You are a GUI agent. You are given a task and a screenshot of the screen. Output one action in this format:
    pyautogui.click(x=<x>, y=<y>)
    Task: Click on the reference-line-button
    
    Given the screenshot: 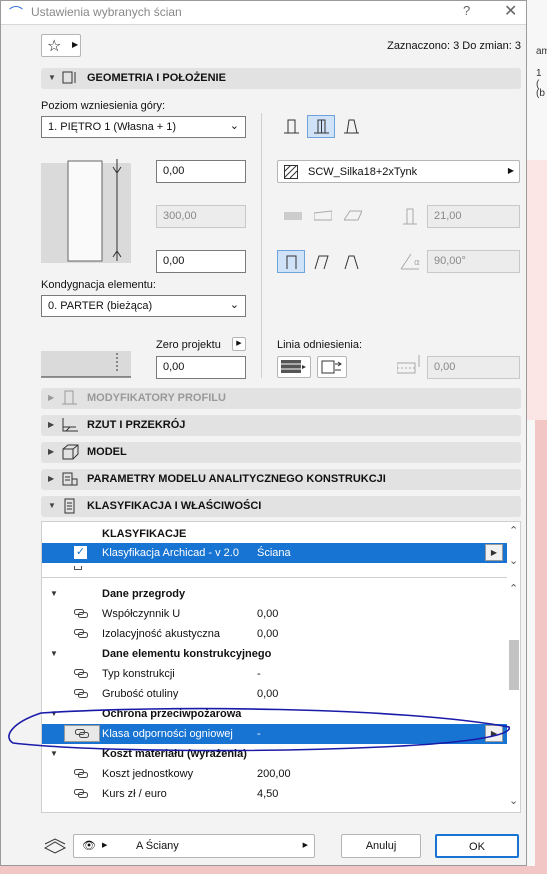 What is the action you would take?
    pyautogui.click(x=294, y=367)
    